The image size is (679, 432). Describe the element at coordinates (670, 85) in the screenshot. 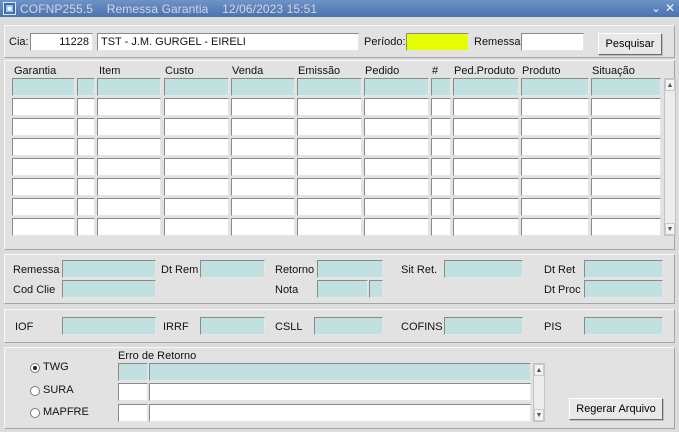

I see `scroll-up-icon: ▲` at that location.